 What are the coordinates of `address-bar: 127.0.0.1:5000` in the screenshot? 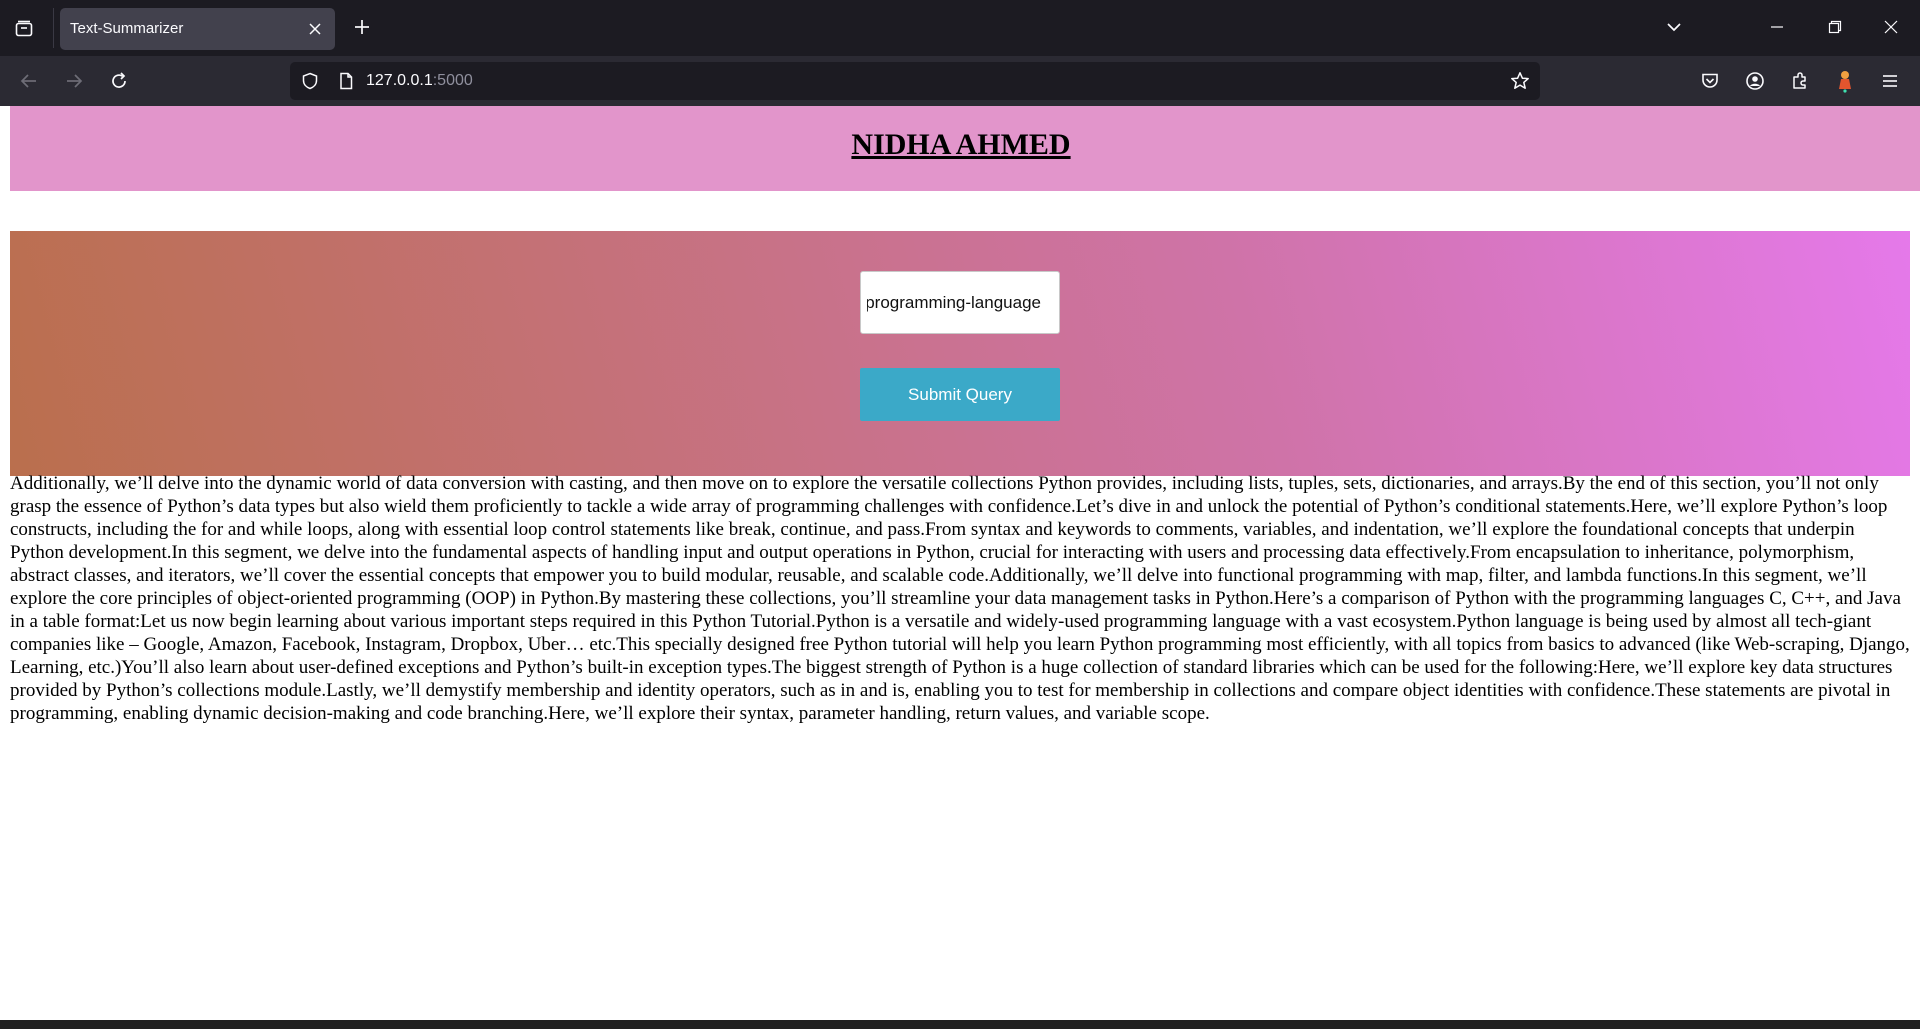 It's located at (915, 81).